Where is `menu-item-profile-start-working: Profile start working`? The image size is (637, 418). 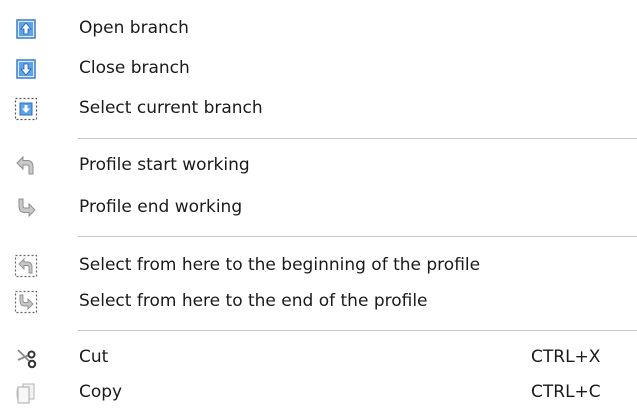
menu-item-profile-start-working: Profile start working is located at coordinates (318, 166).